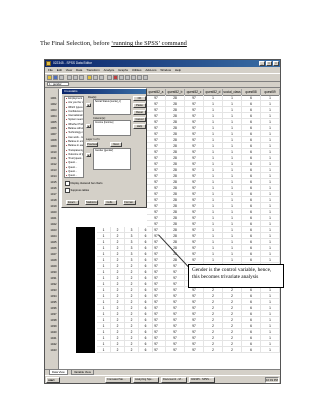 The image size is (320, 414). What do you see at coordinates (85, 350) in the screenshot?
I see `selected-column-cell` at bounding box center [85, 350].